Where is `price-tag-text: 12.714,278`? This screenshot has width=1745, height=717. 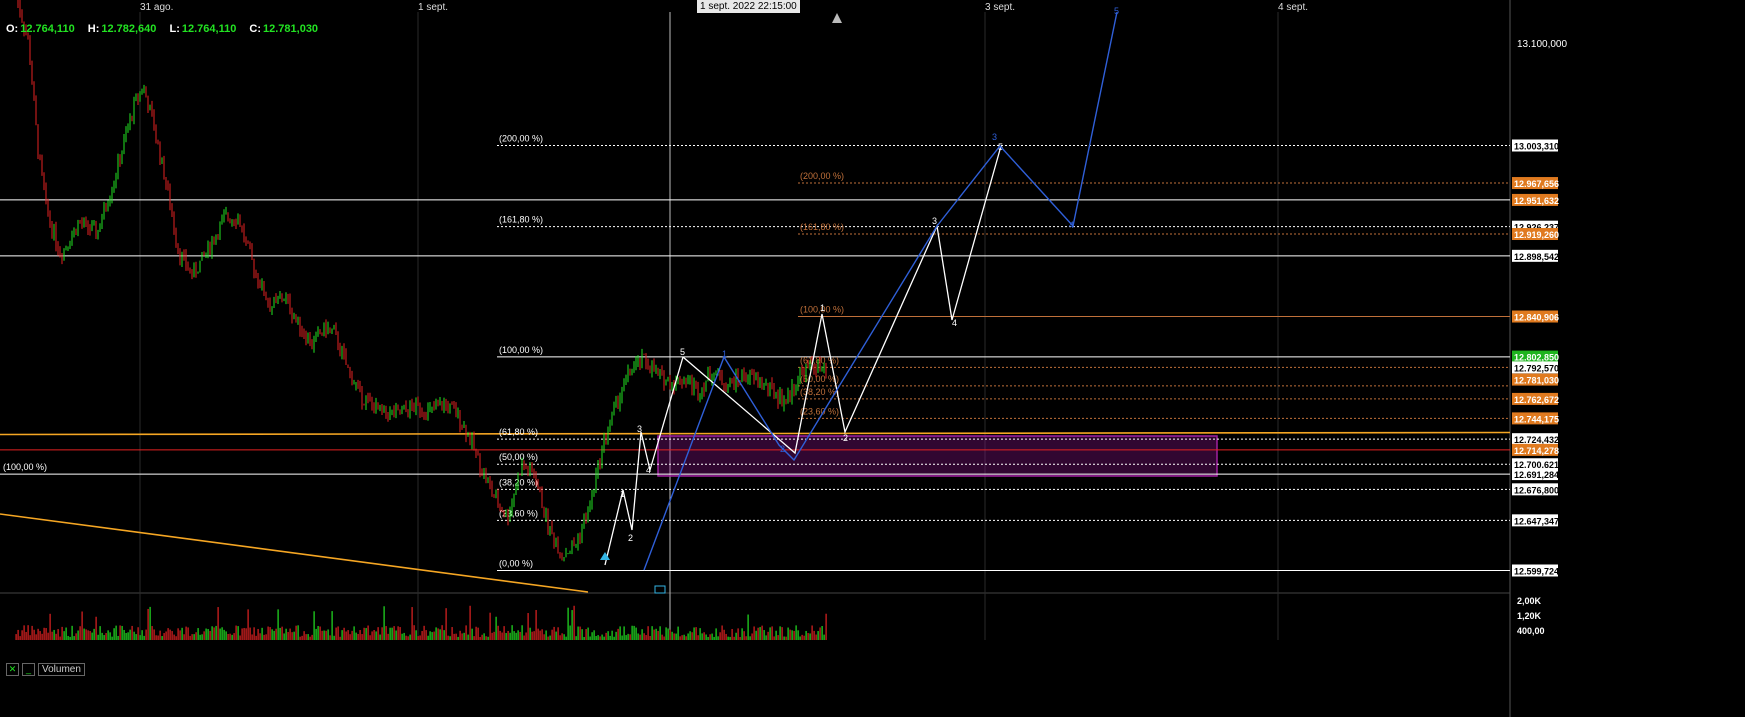 price-tag-text: 12.714,278 is located at coordinates (1536, 451).